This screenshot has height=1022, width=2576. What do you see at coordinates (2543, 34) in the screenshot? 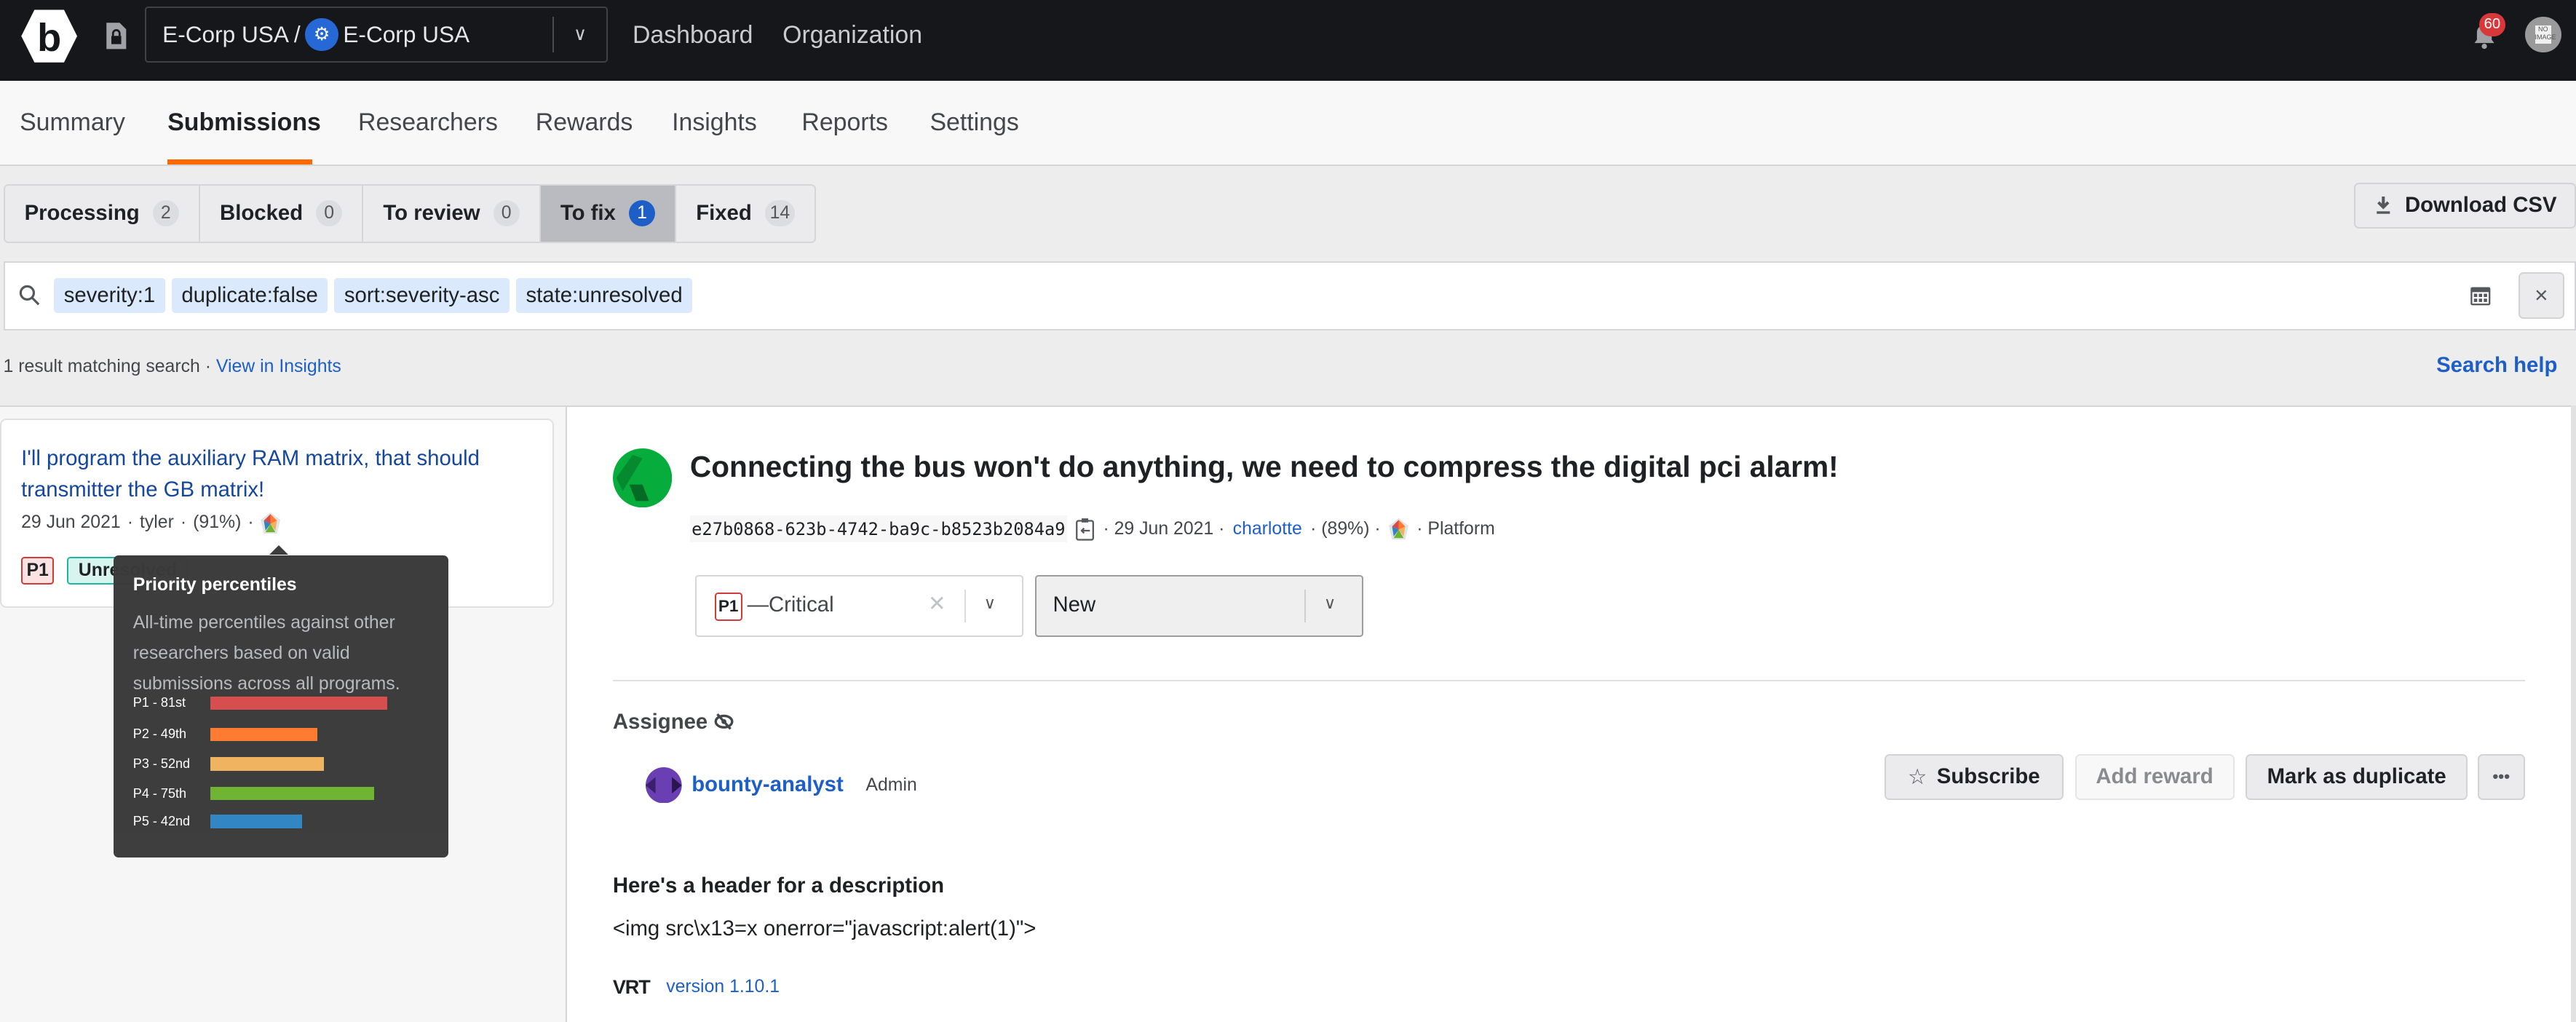
I see `user-avatar: NO IMAGE` at bounding box center [2543, 34].